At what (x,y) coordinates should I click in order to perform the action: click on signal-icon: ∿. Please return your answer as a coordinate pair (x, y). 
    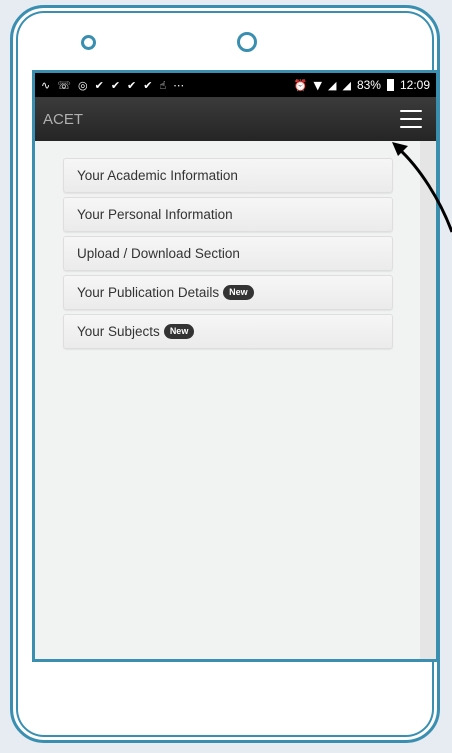
    Looking at the image, I should click on (46, 85).